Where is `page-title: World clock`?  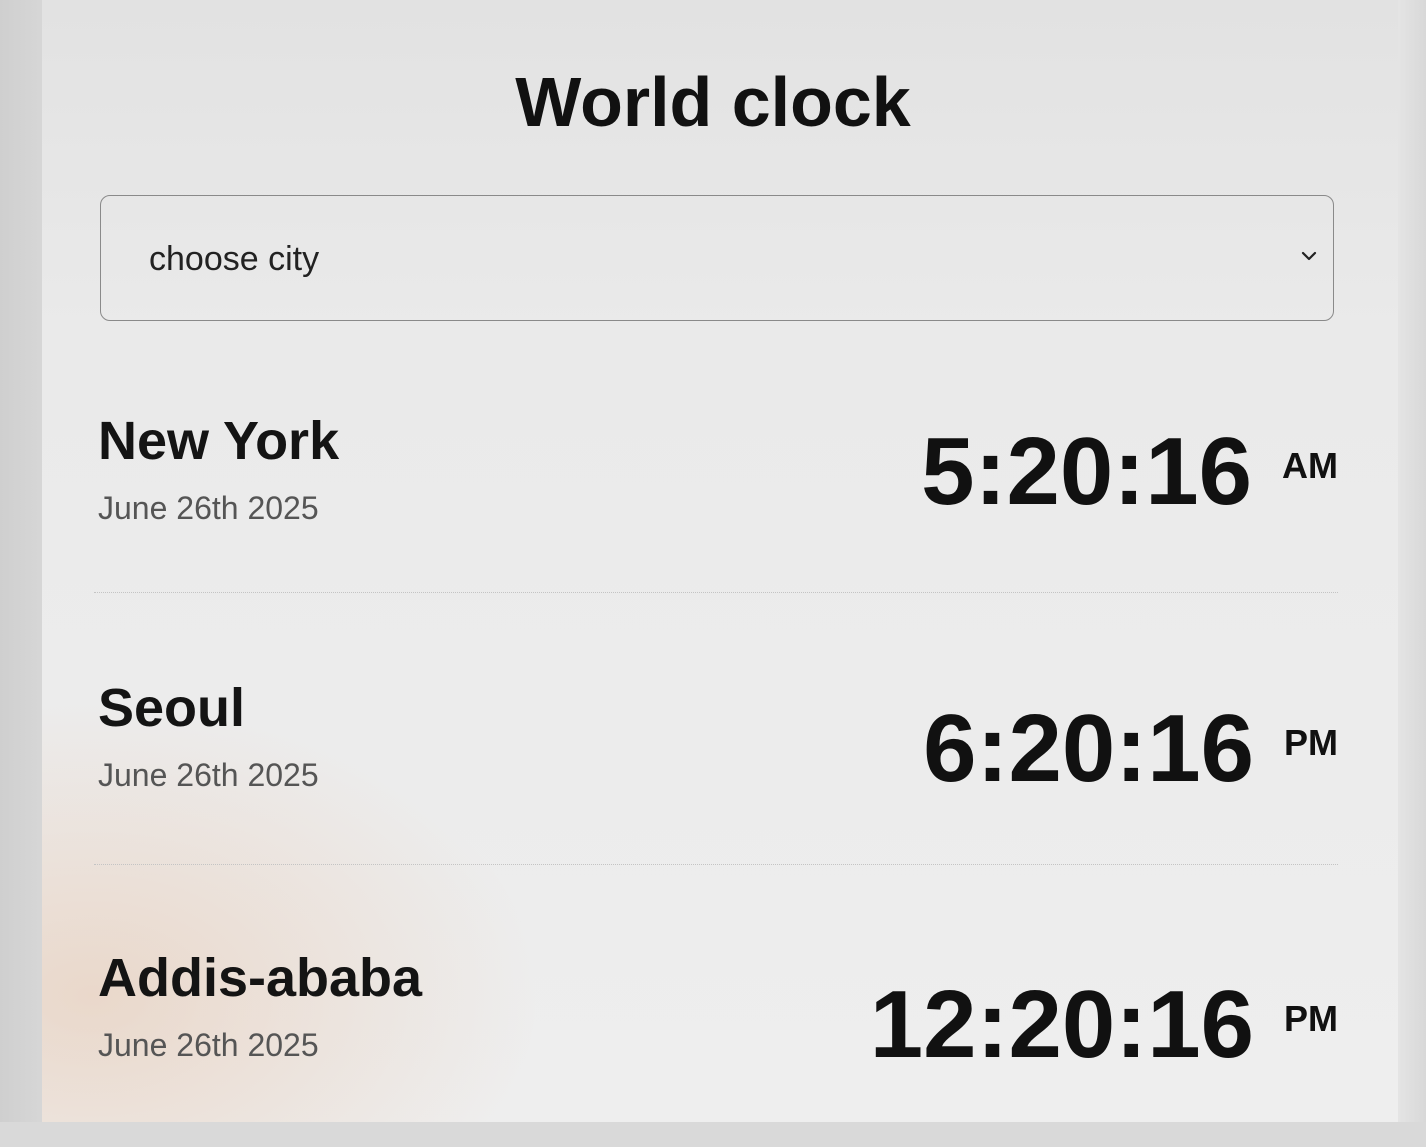 page-title: World clock is located at coordinates (713, 102).